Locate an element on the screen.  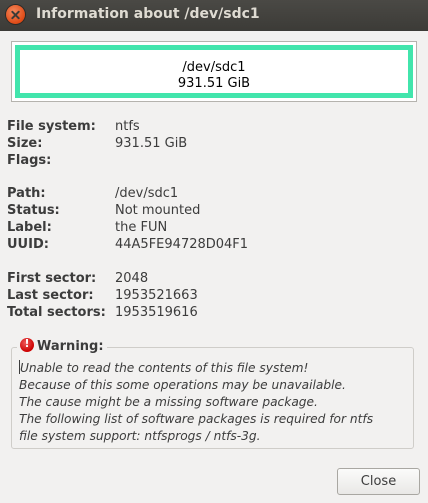
info-value: 44A5FE94728D04F1 is located at coordinates (182, 244).